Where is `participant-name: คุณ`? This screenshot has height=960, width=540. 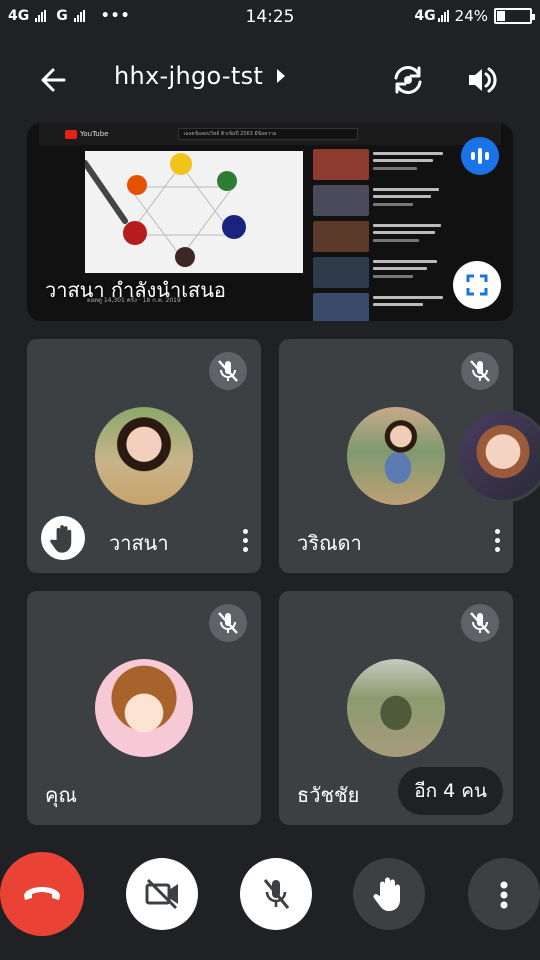
participant-name: คุณ is located at coordinates (61, 795).